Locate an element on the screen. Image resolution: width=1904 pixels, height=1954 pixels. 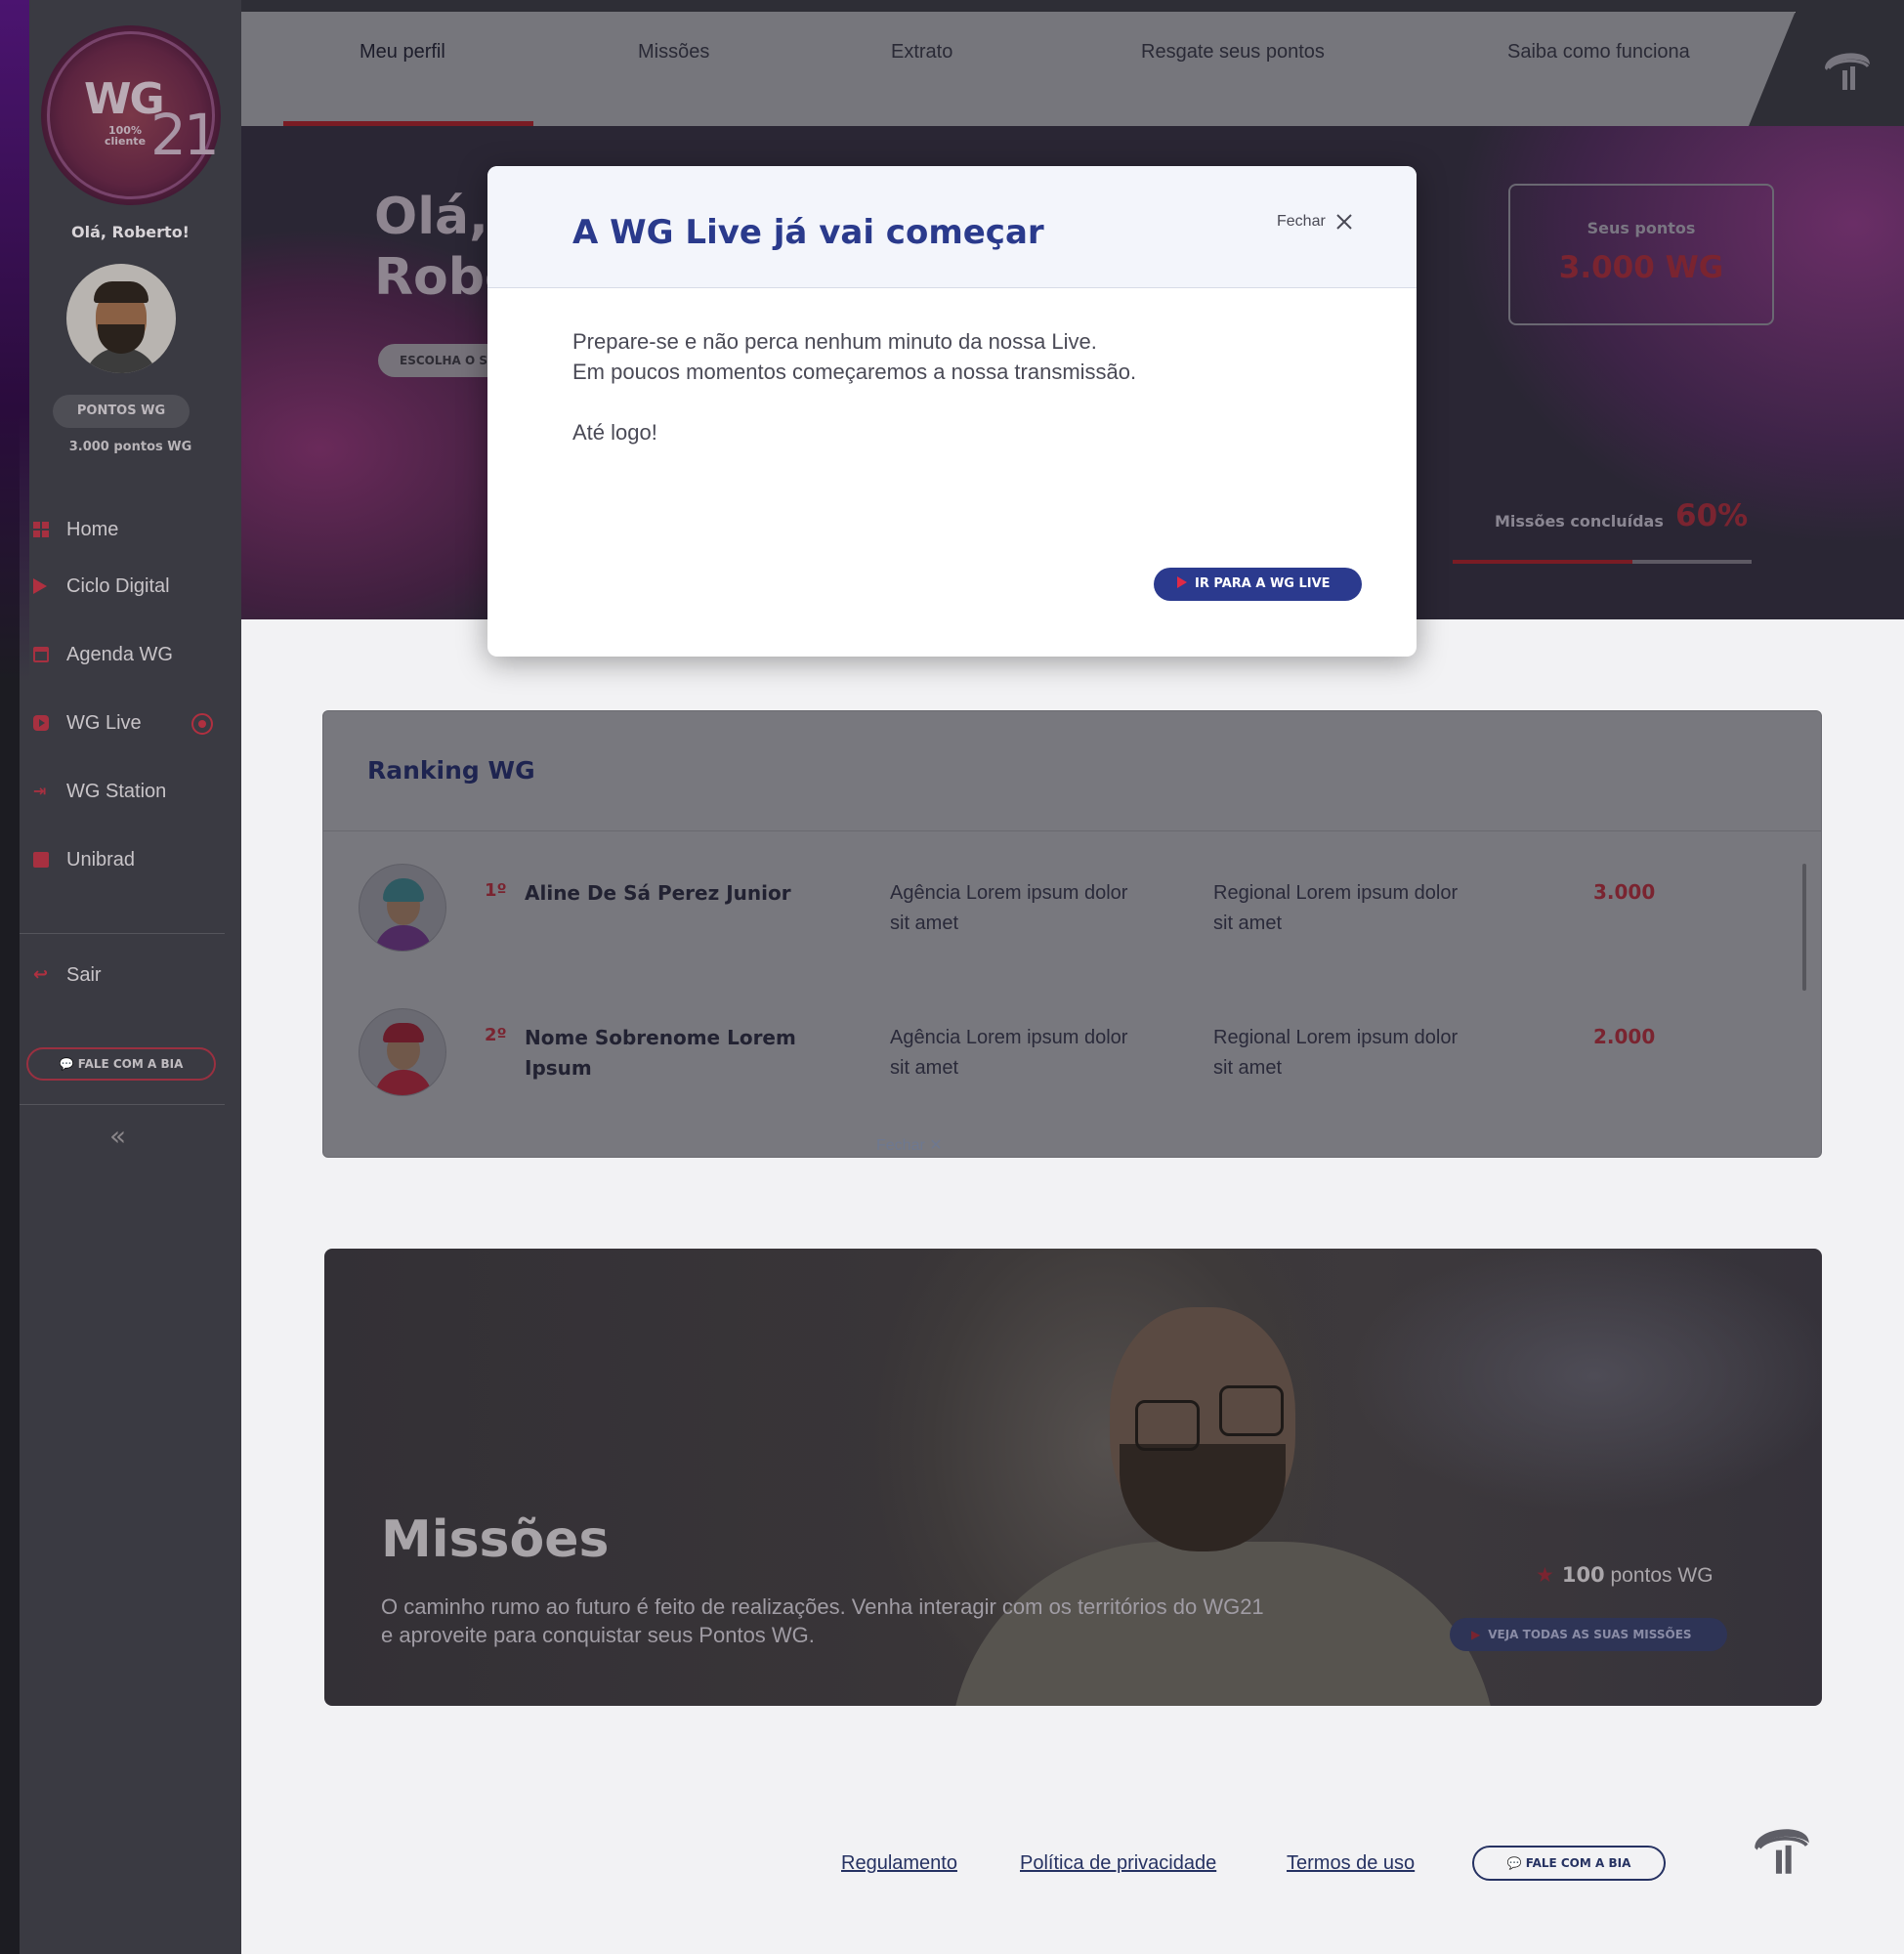
banner-photo-beard is located at coordinates (1203, 1497).